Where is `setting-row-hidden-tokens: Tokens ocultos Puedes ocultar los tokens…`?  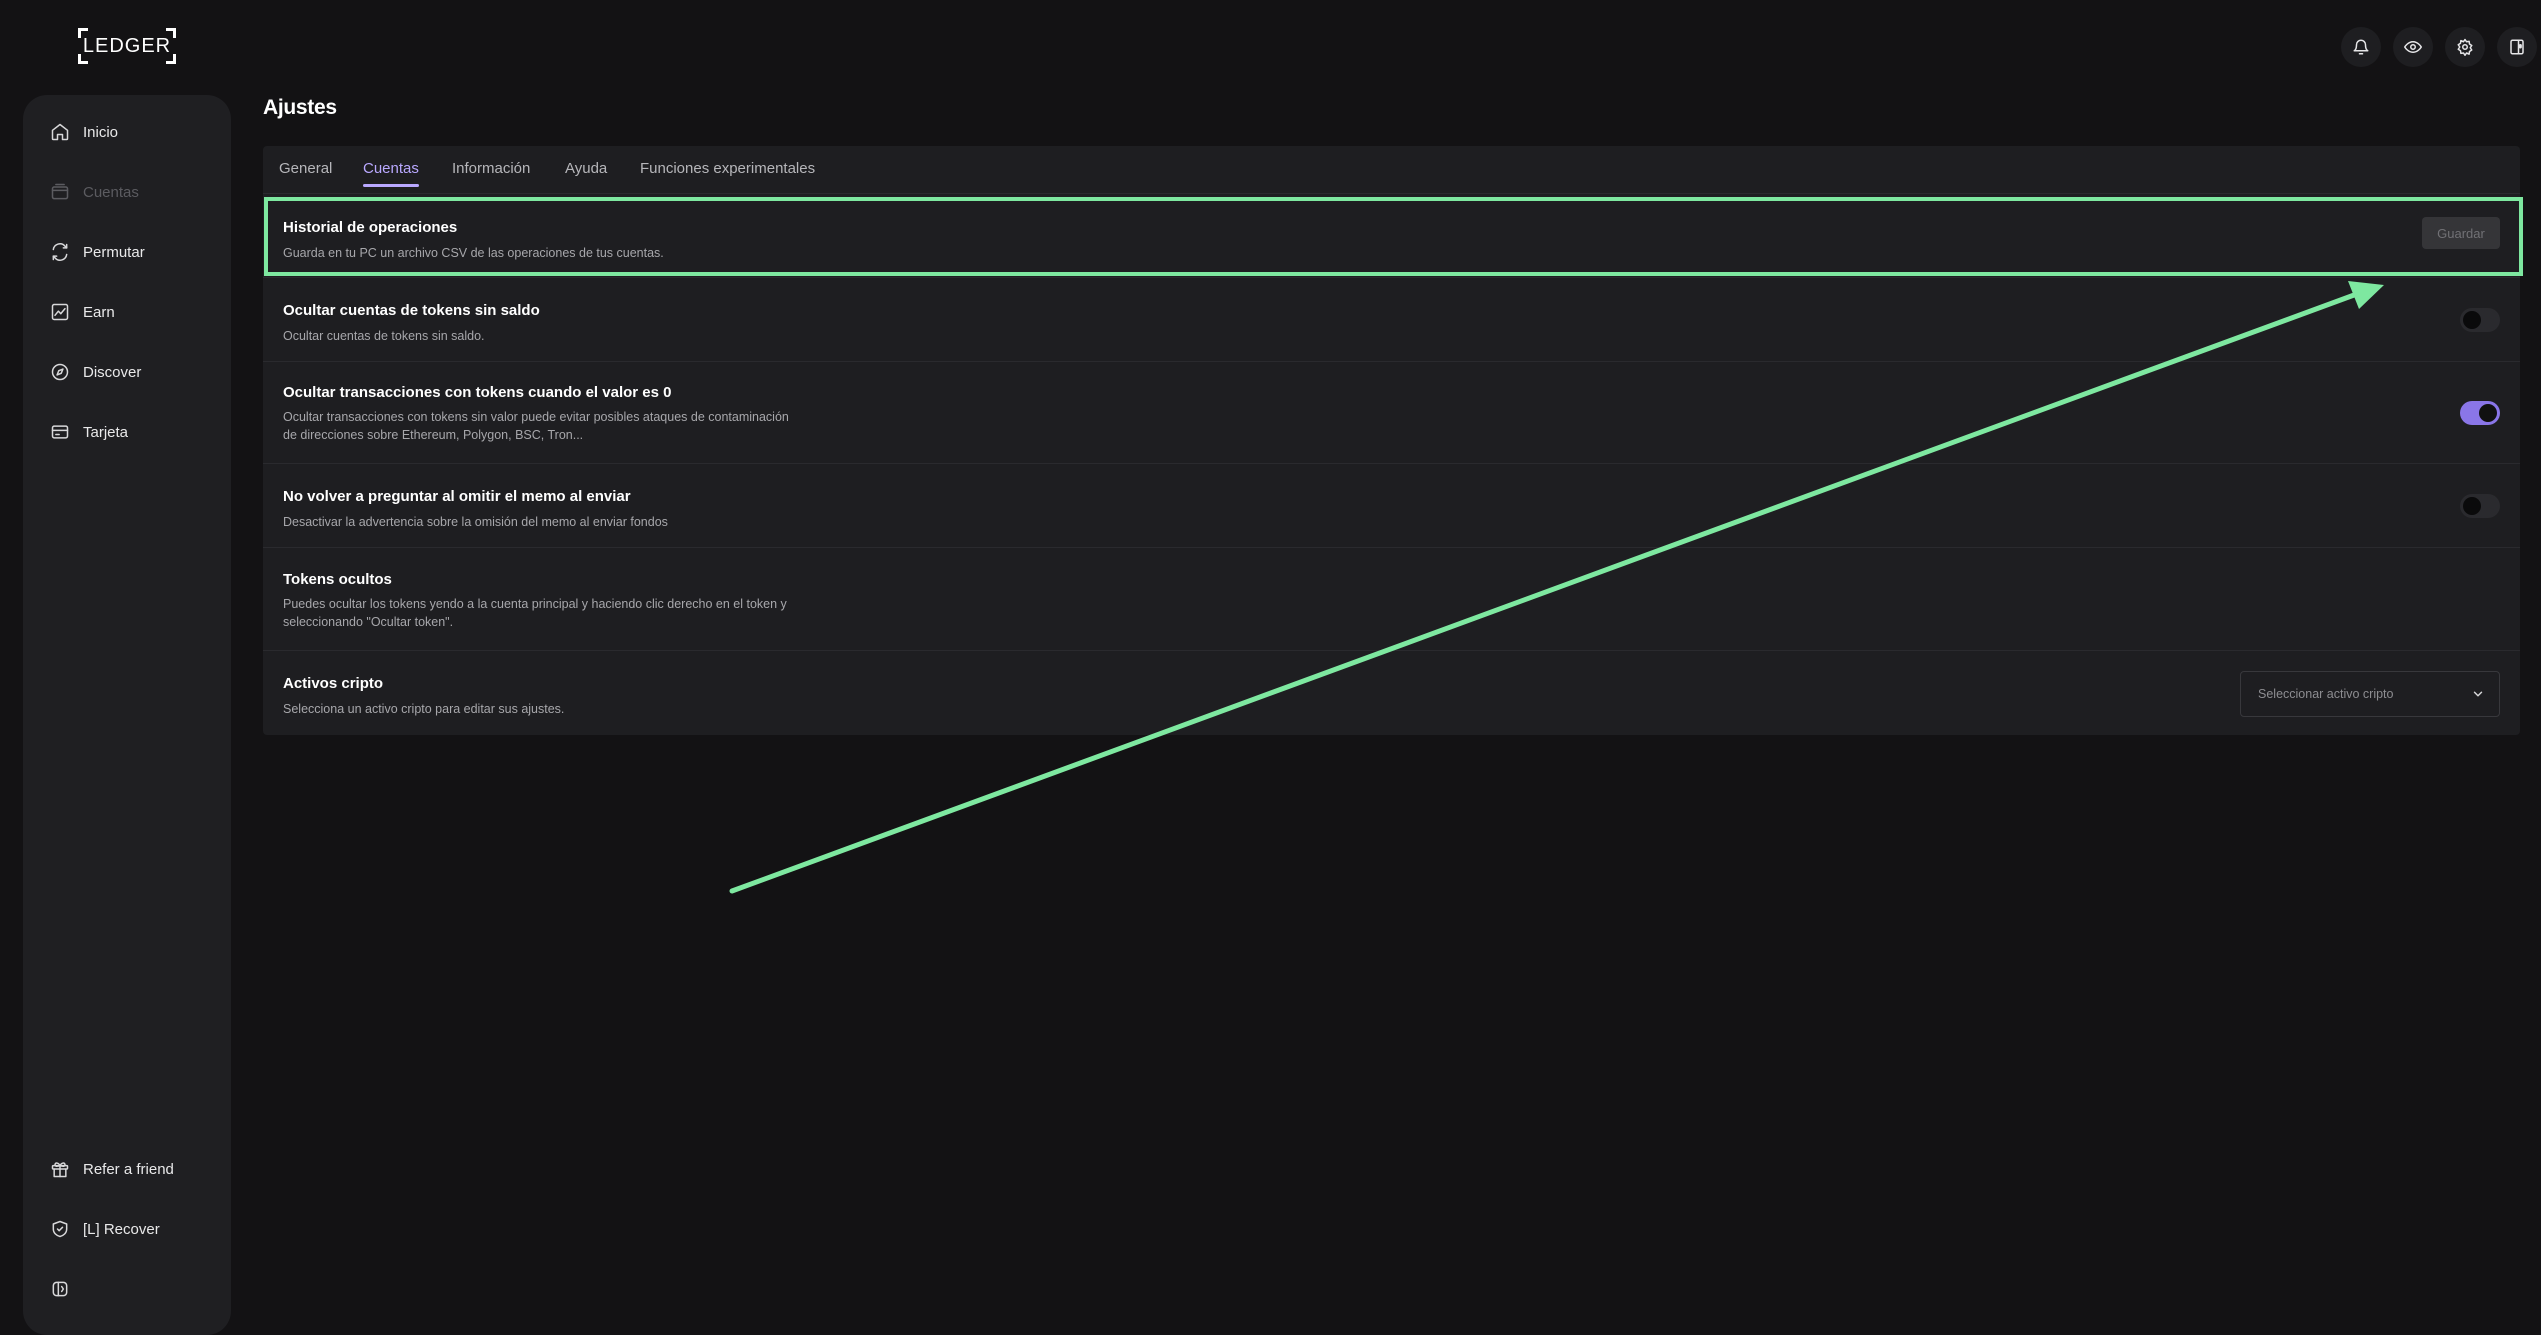 setting-row-hidden-tokens: Tokens ocultos Puedes ocultar los tokens… is located at coordinates (1391, 599).